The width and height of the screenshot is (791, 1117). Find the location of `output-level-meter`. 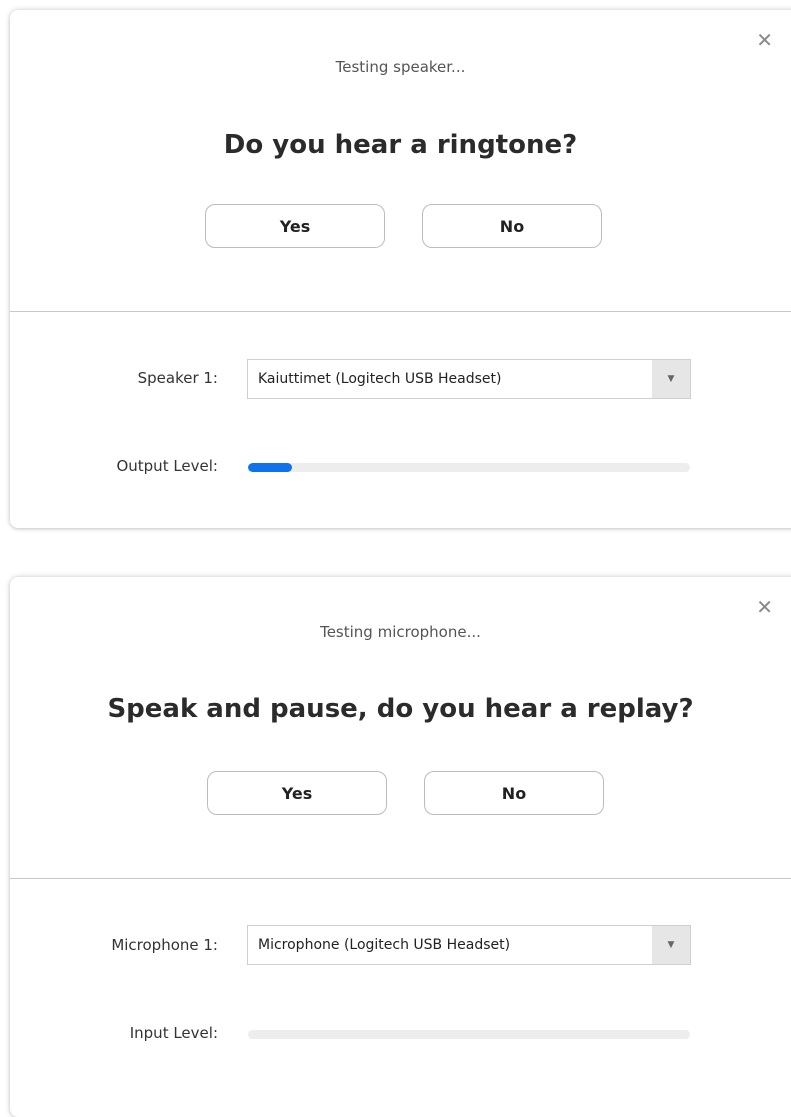

output-level-meter is located at coordinates (469, 467).